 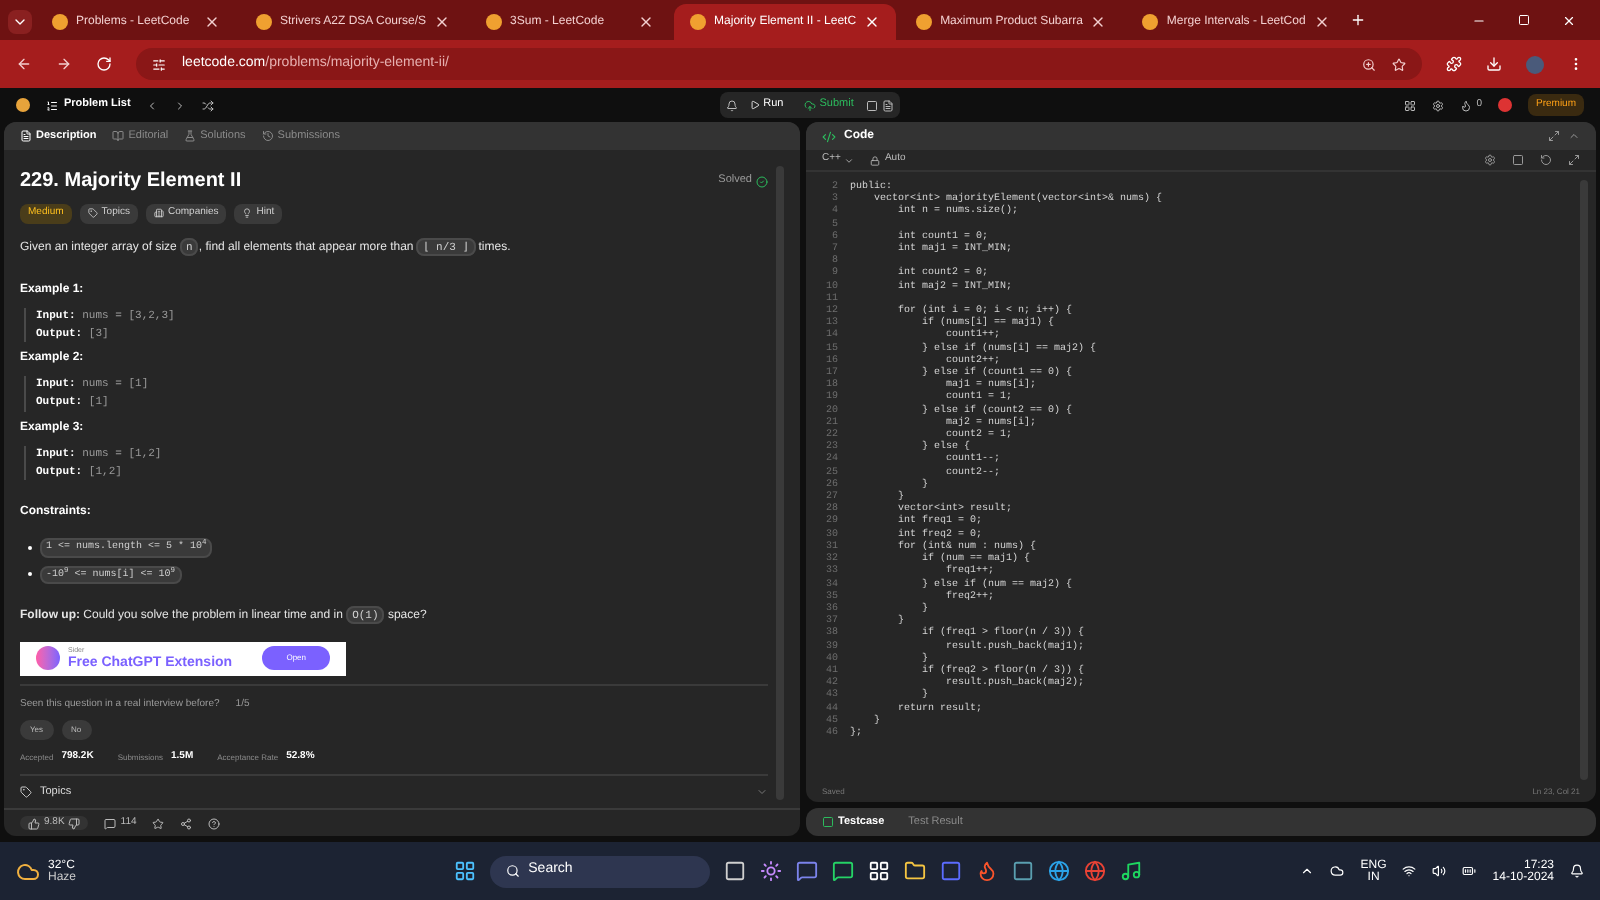 What do you see at coordinates (1410, 105) in the screenshot?
I see `layout-icon` at bounding box center [1410, 105].